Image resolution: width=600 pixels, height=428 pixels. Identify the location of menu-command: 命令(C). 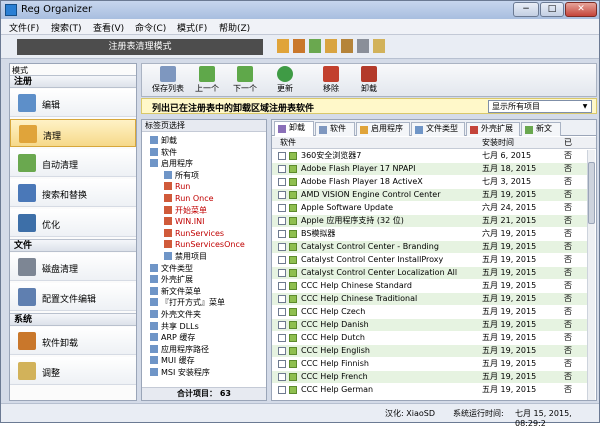
(150, 27).